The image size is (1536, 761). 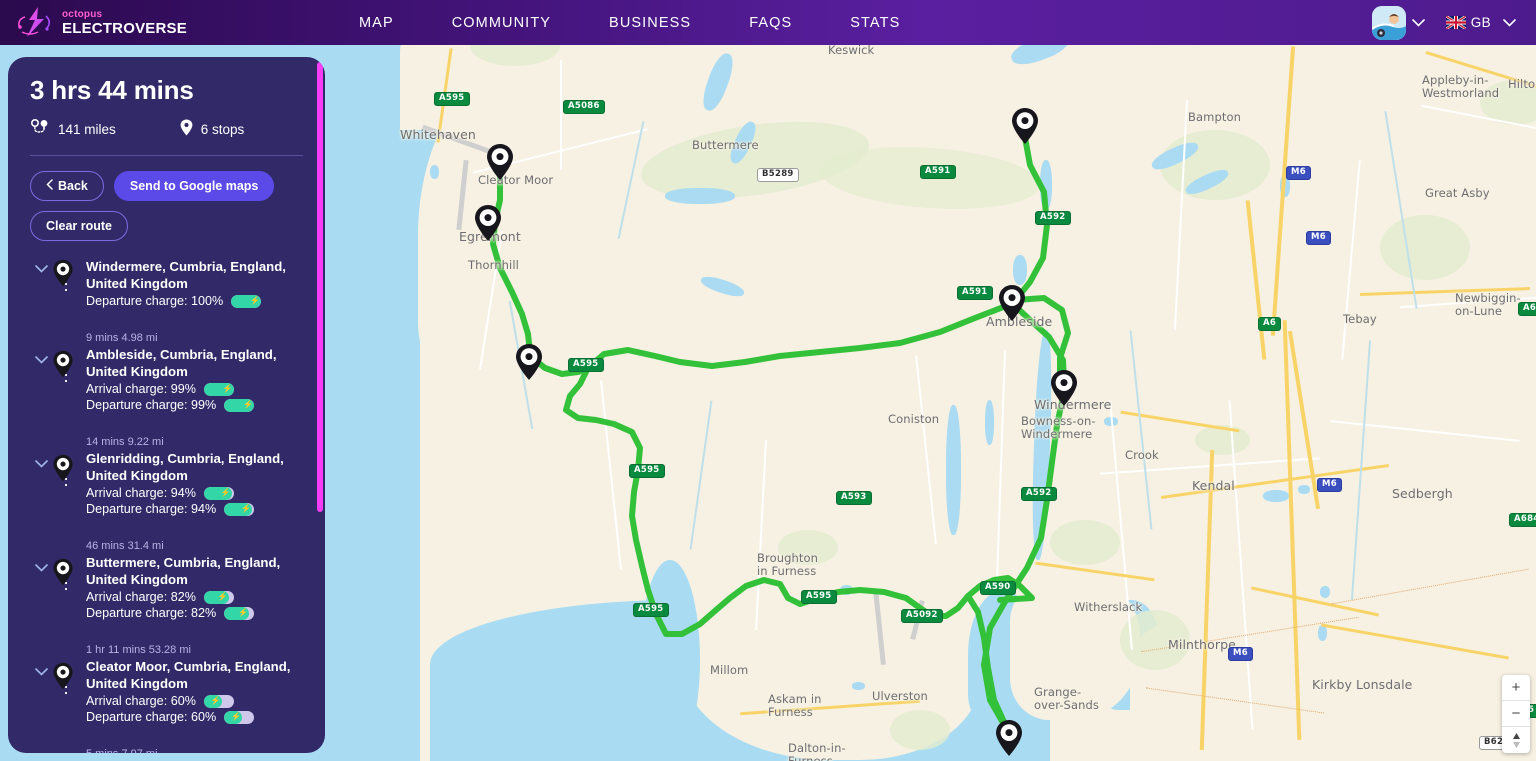 I want to click on pin-egremont, so click(x=488, y=223).